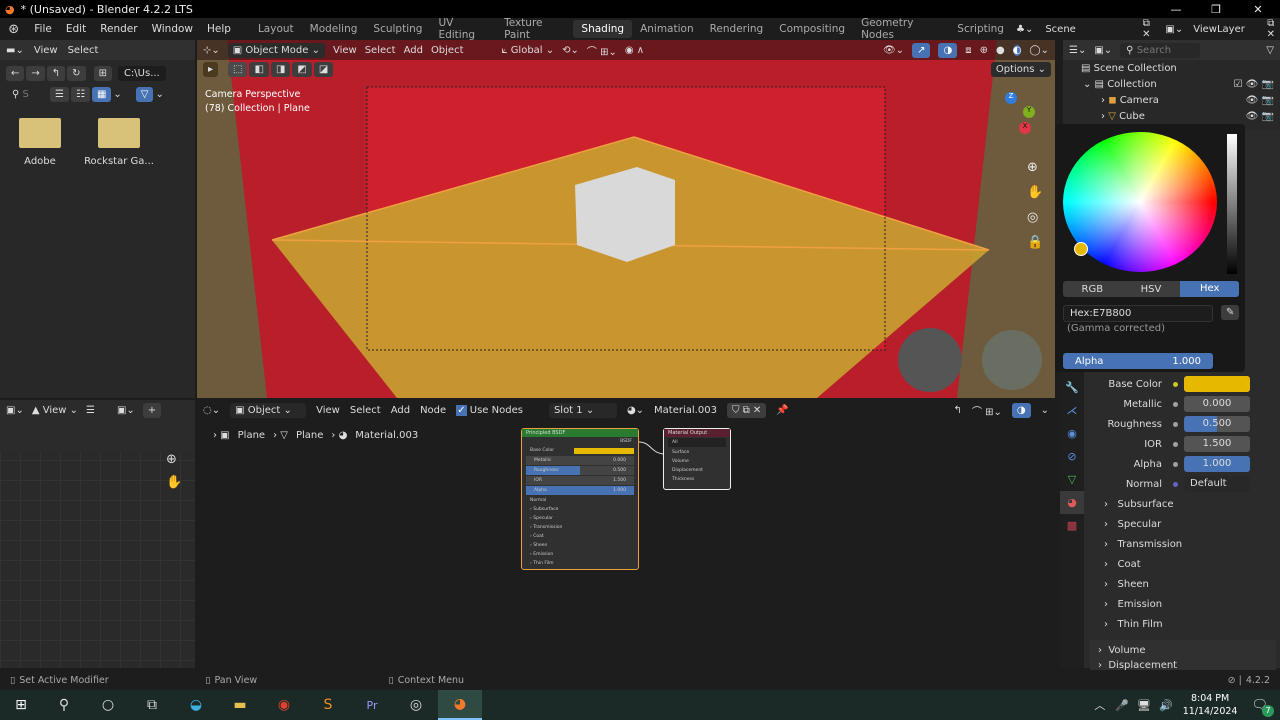  Describe the element at coordinates (15, 73) in the screenshot. I see `back-icon: ←` at that location.